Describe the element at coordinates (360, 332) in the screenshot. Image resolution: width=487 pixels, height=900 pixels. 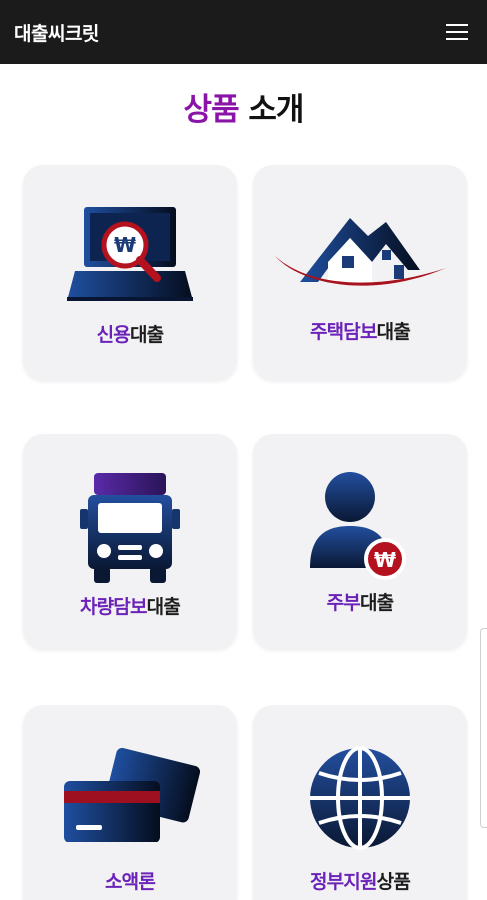
I see `product-label: 주택담보대출` at that location.